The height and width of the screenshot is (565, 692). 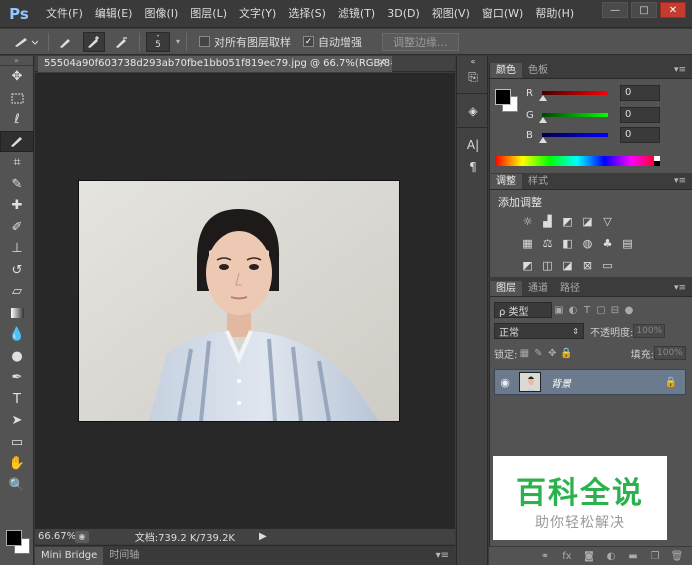 What do you see at coordinates (17, 228) in the screenshot?
I see `brush-tool-icon: ✐` at bounding box center [17, 228].